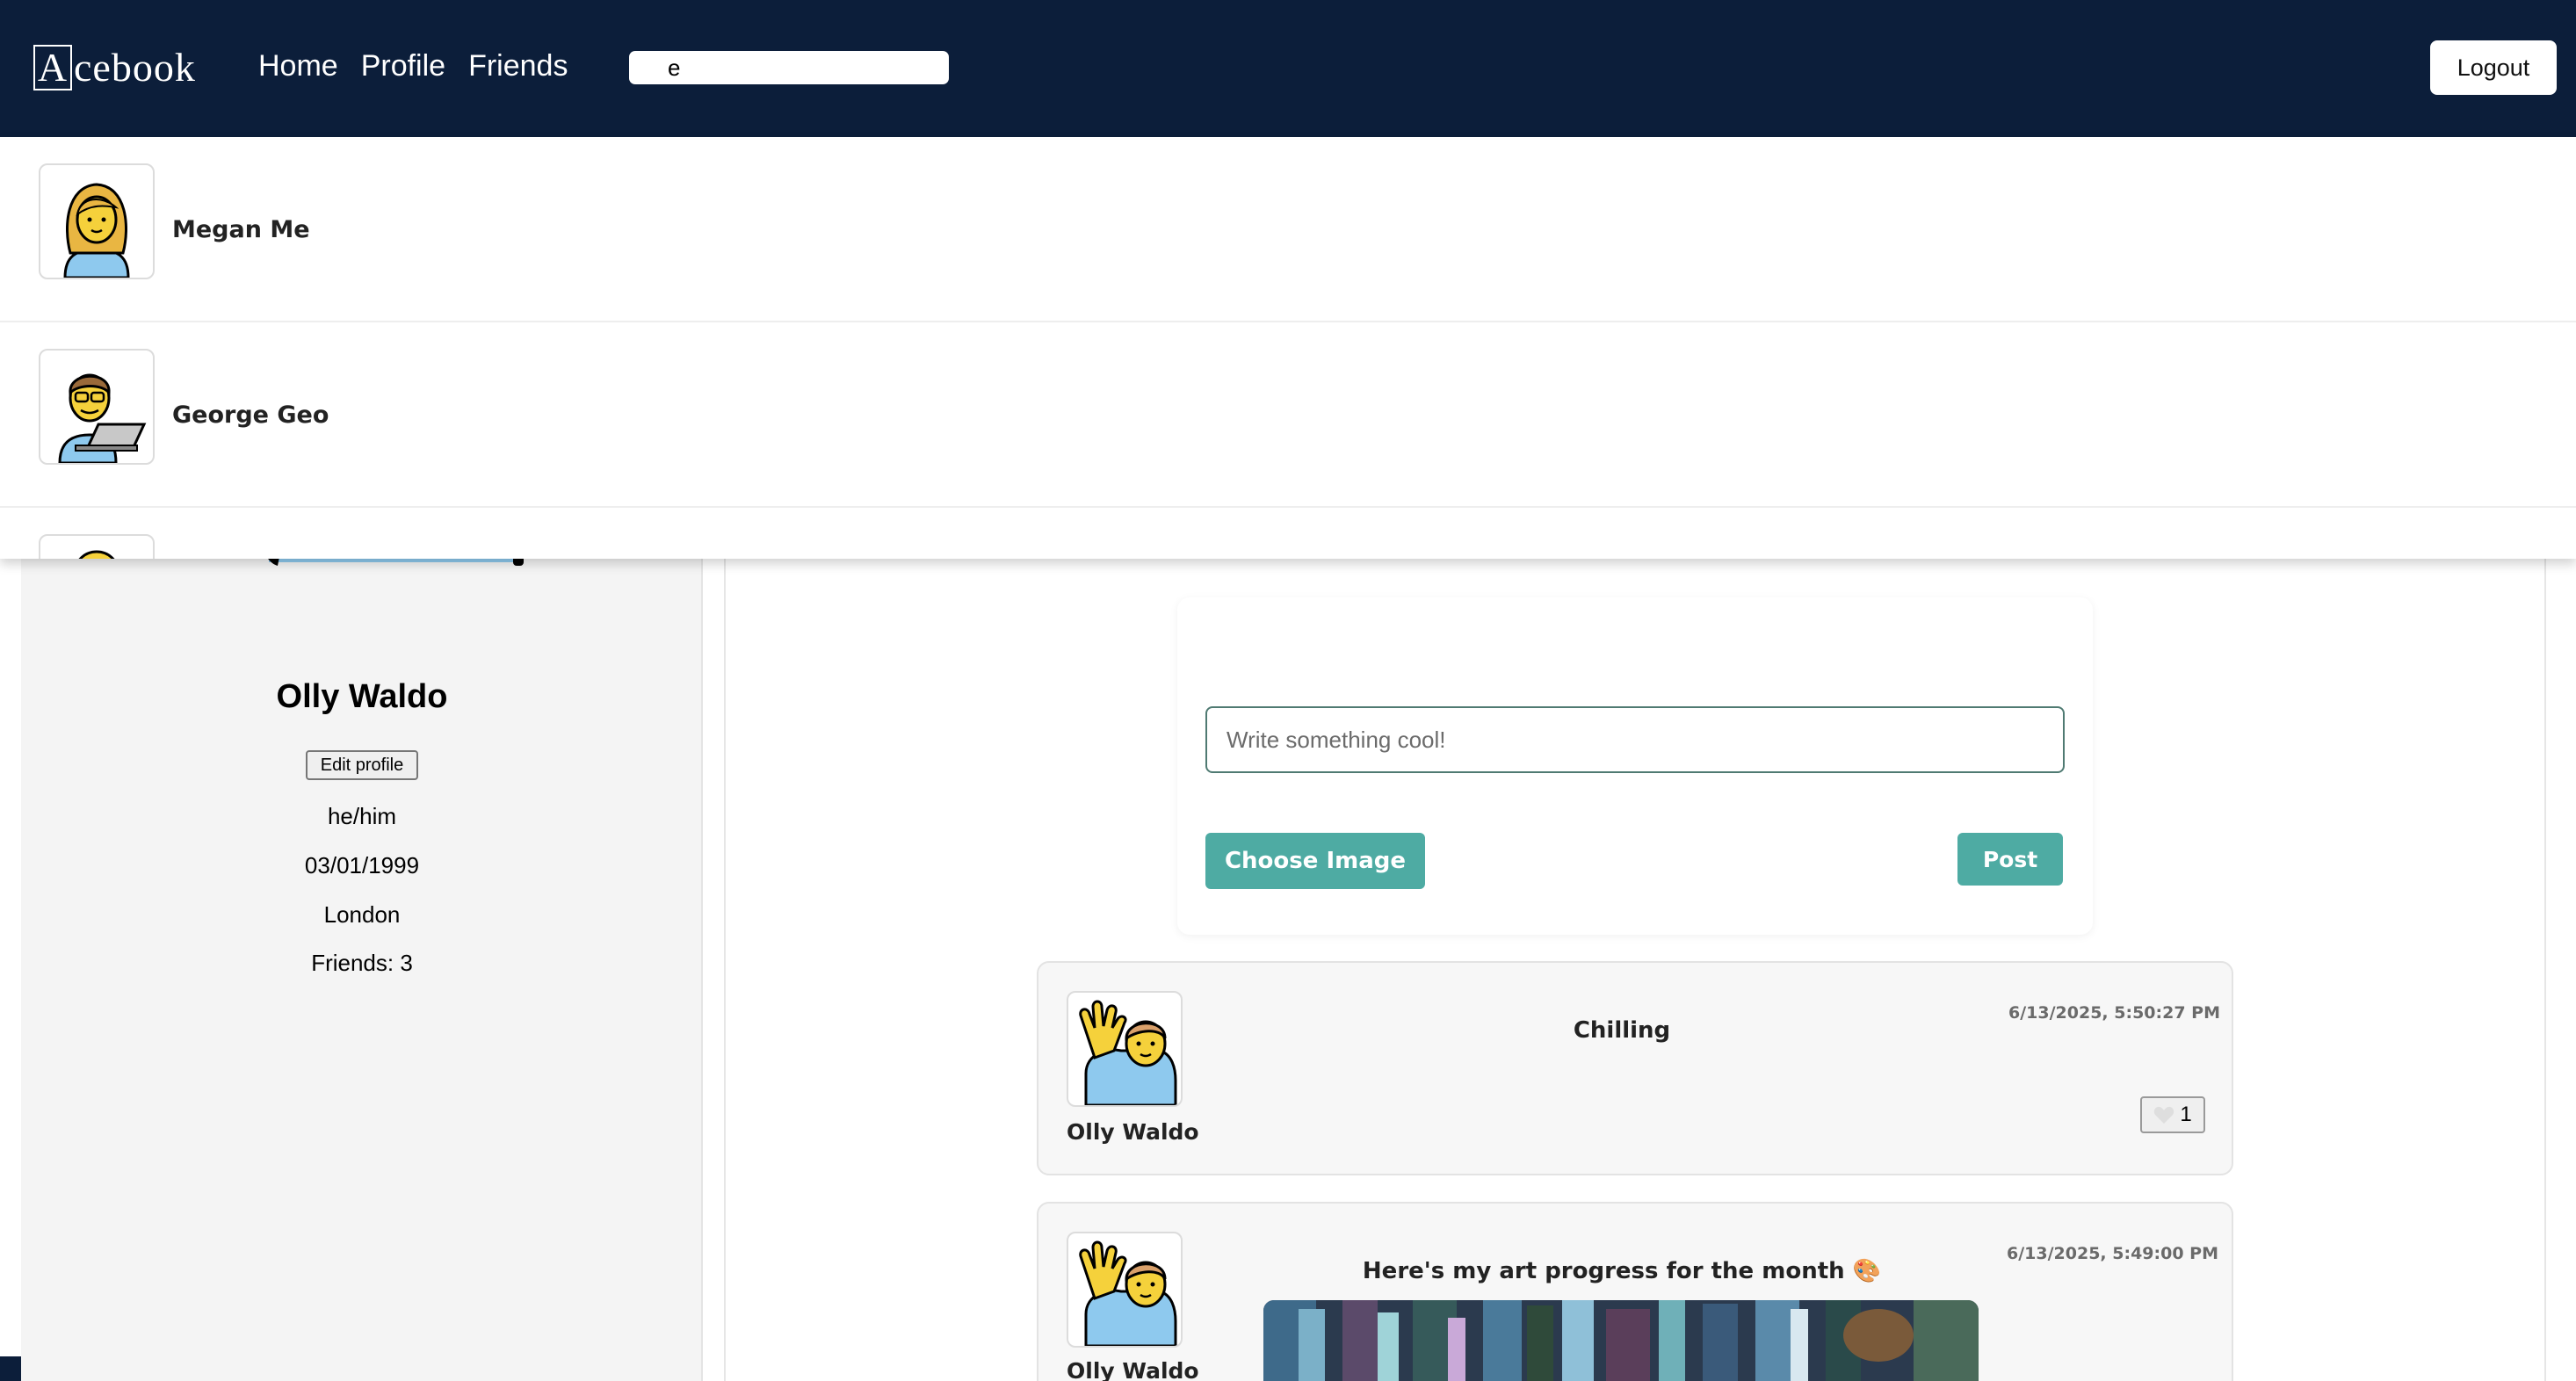 Image resolution: width=2576 pixels, height=1381 pixels. I want to click on profile-name: Olly Waldo, so click(362, 696).